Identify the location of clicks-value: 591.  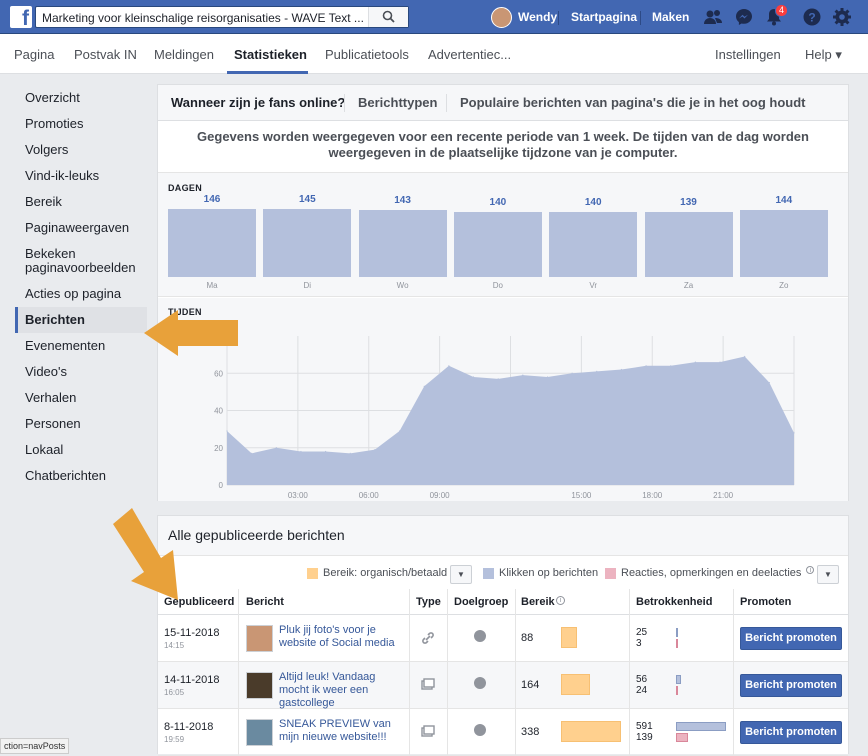
(644, 726).